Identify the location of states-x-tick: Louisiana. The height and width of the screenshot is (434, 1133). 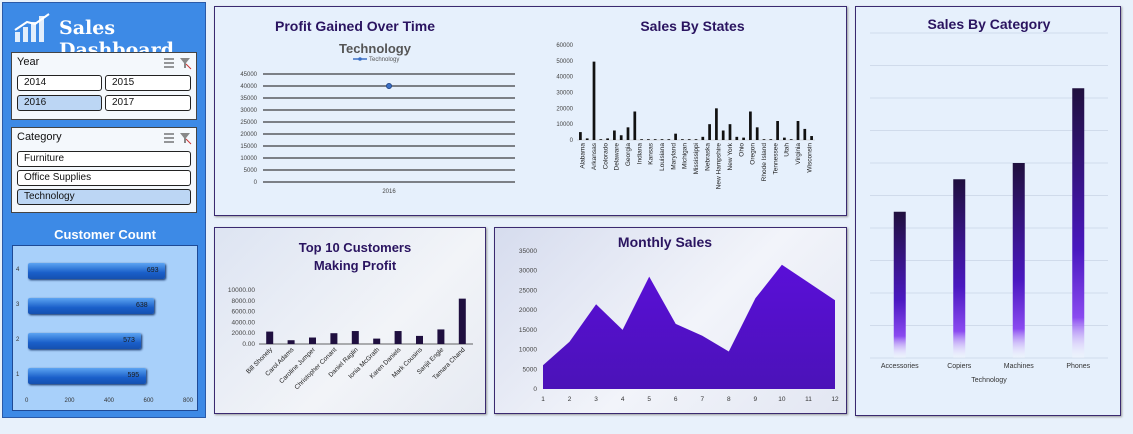
(662, 157).